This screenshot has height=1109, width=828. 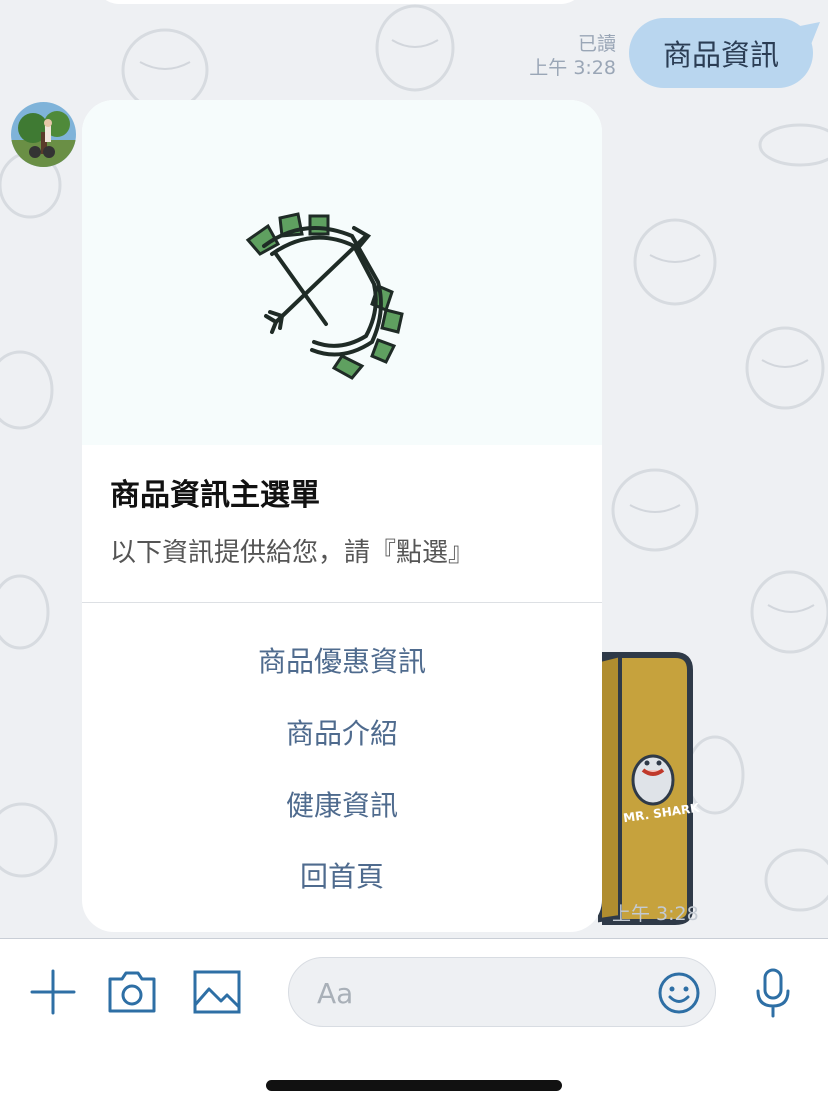 I want to click on read-receipt: 已讀, so click(x=596, y=44).